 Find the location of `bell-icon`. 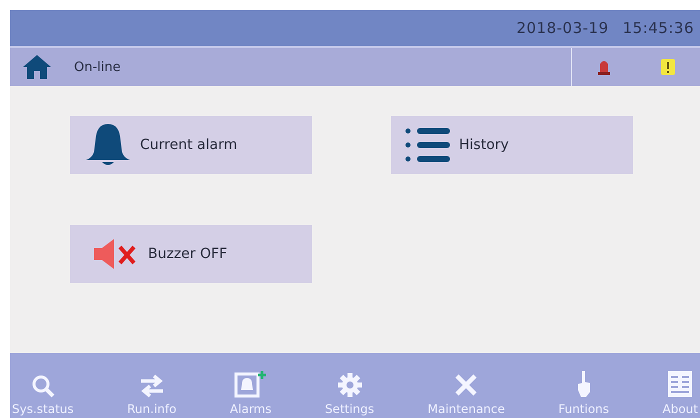

bell-icon is located at coordinates (108, 145).